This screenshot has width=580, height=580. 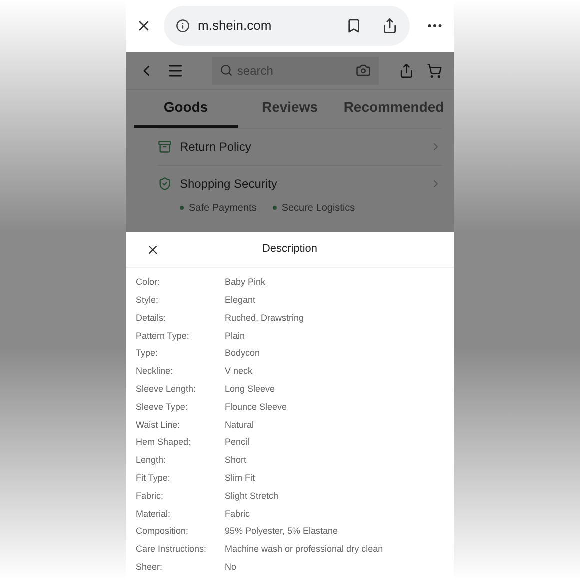 What do you see at coordinates (242, 353) in the screenshot?
I see `attribute-value: Bodycon` at bounding box center [242, 353].